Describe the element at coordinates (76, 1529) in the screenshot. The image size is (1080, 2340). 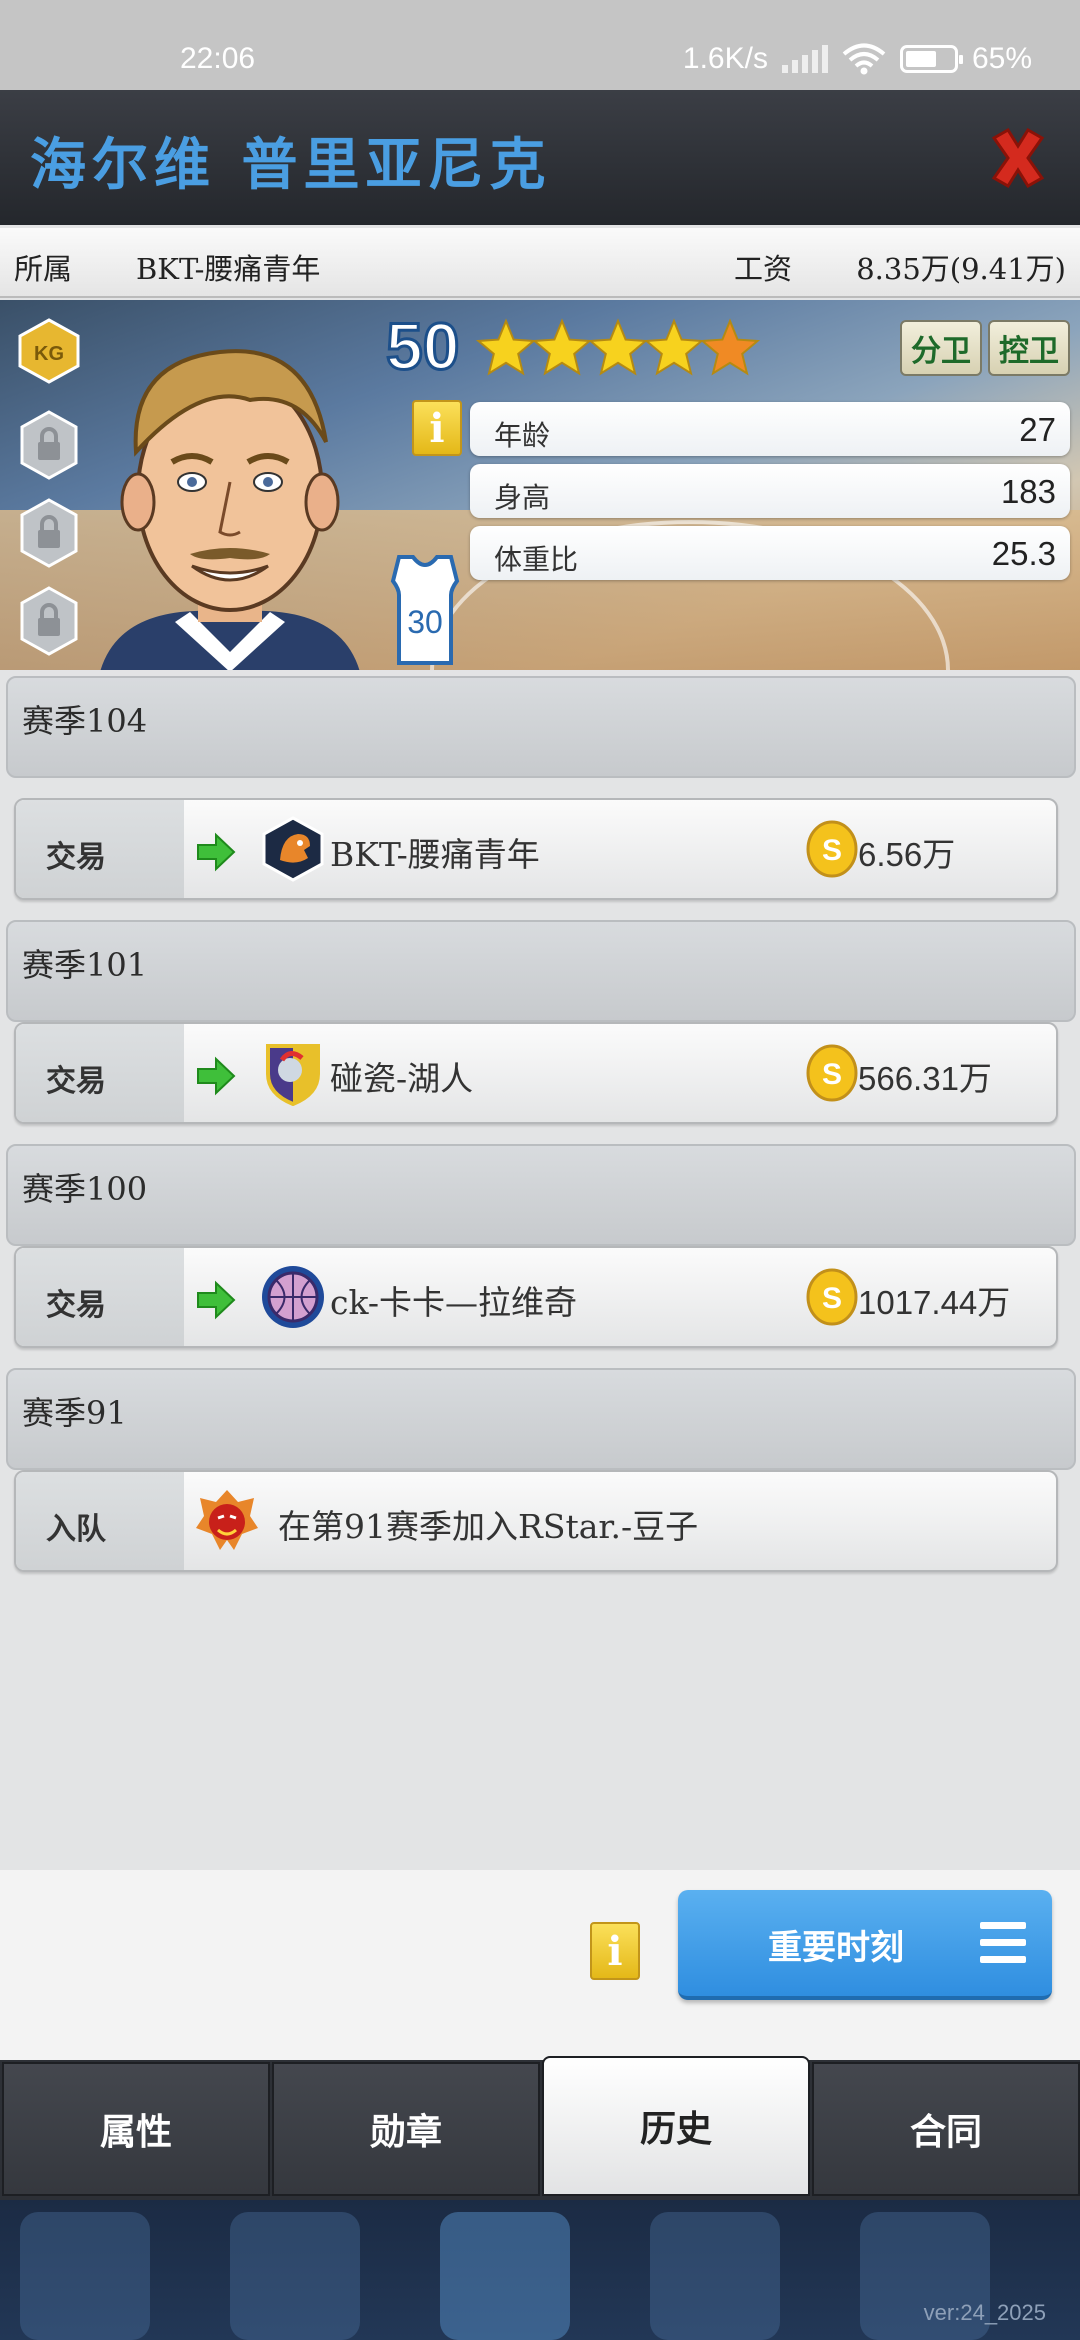
I see `event-kind: 入队` at that location.